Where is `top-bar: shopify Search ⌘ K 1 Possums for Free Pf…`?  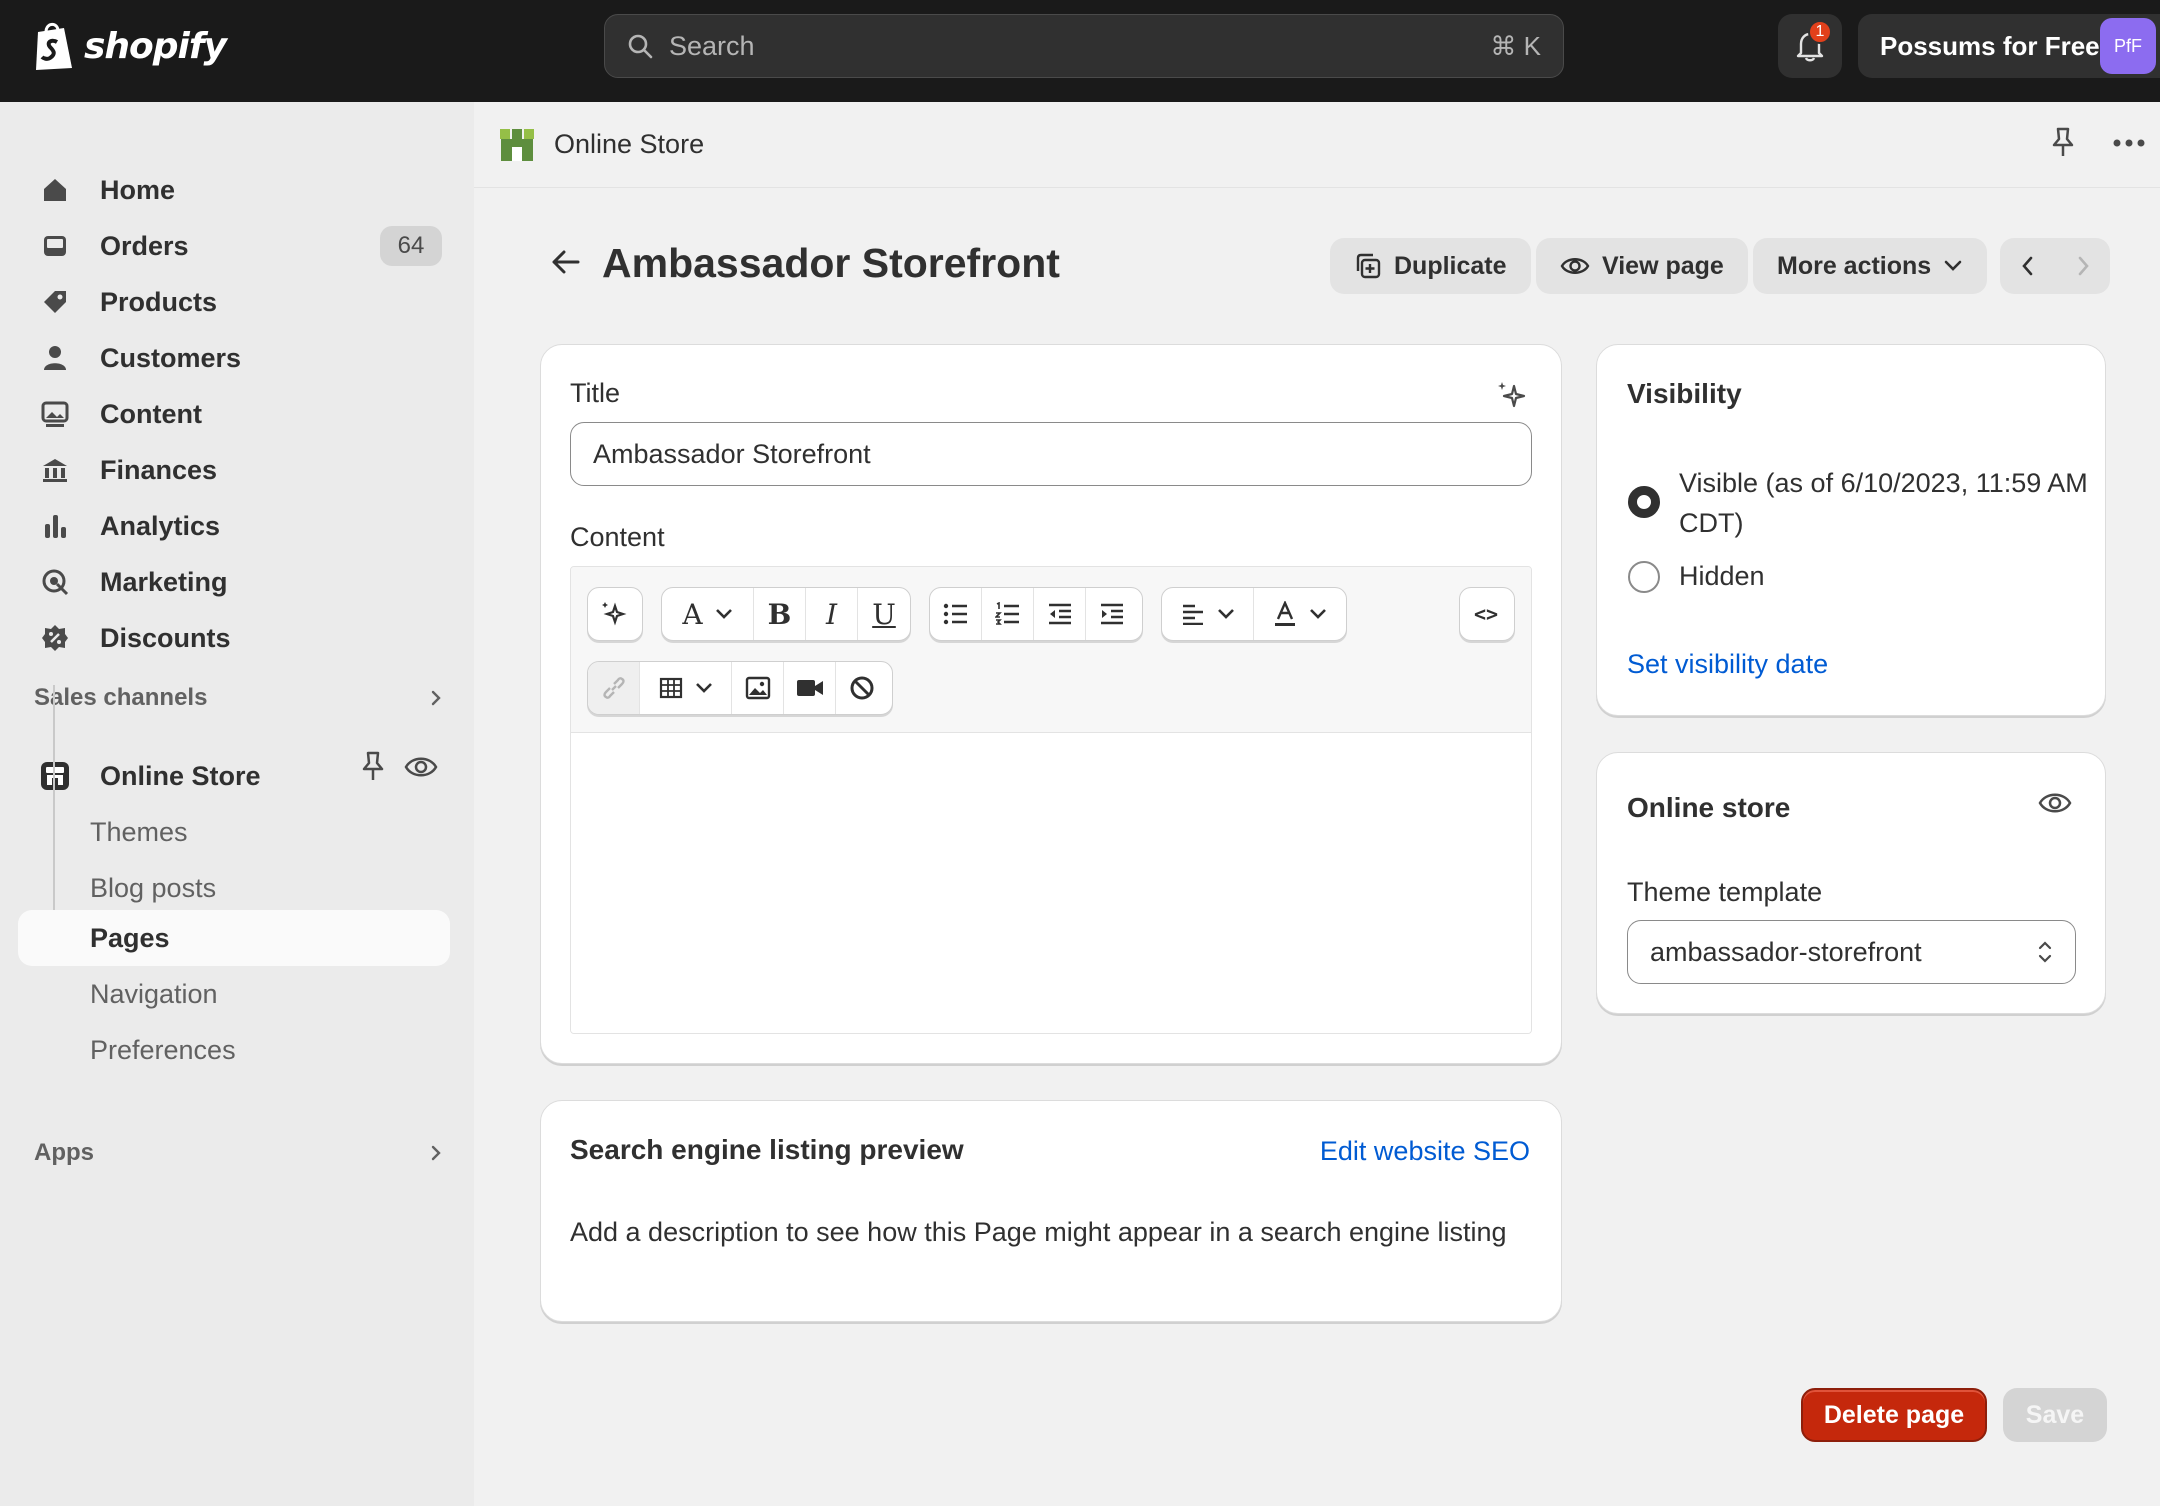
top-bar: shopify Search ⌘ K 1 Possums for Free Pf… is located at coordinates (1080, 51).